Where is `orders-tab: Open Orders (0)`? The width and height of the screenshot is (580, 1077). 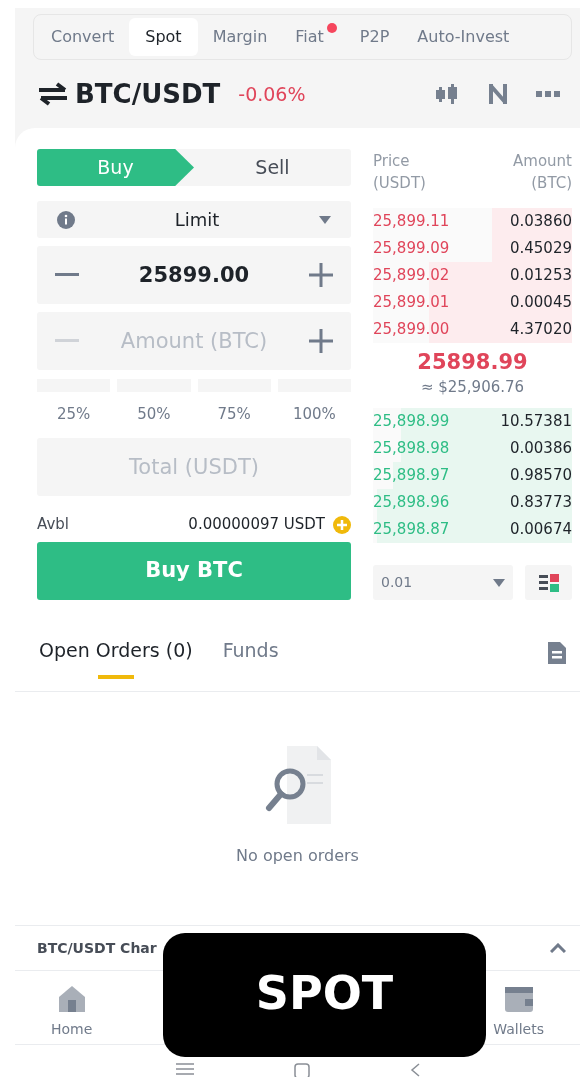
orders-tab: Open Orders (0) is located at coordinates (116, 654).